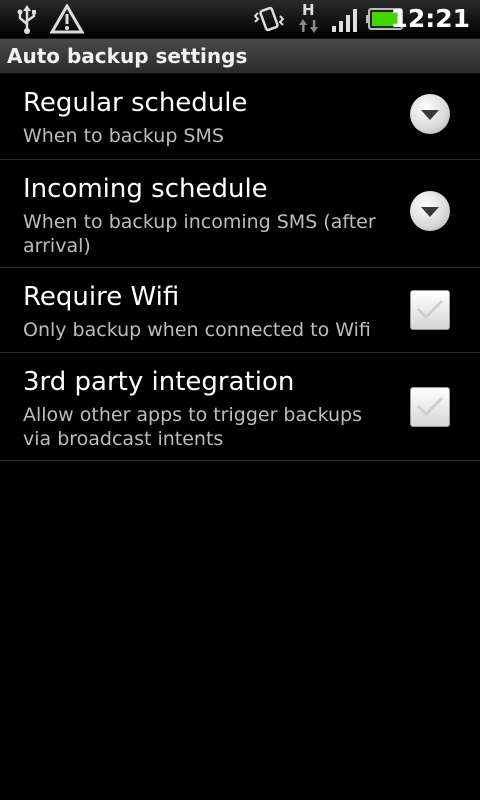 The image size is (480, 800). What do you see at coordinates (430, 18) in the screenshot?
I see `clock: 12:21` at bounding box center [430, 18].